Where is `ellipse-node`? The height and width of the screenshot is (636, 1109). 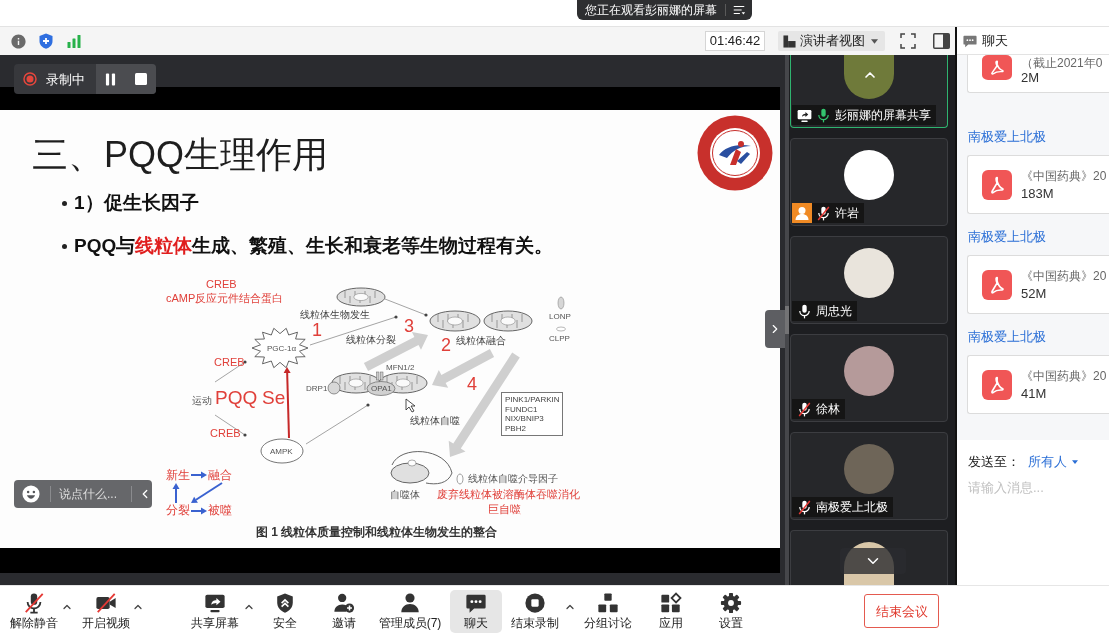
ellipse-node is located at coordinates (282, 451).